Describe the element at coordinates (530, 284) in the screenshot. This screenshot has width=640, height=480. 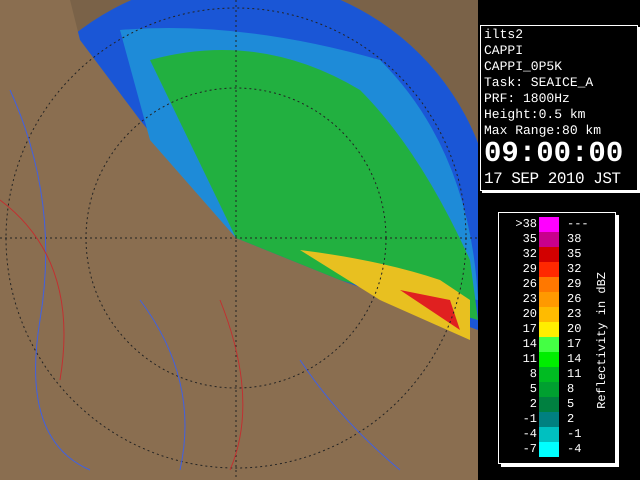
I see `legend-low-label: 26` at that location.